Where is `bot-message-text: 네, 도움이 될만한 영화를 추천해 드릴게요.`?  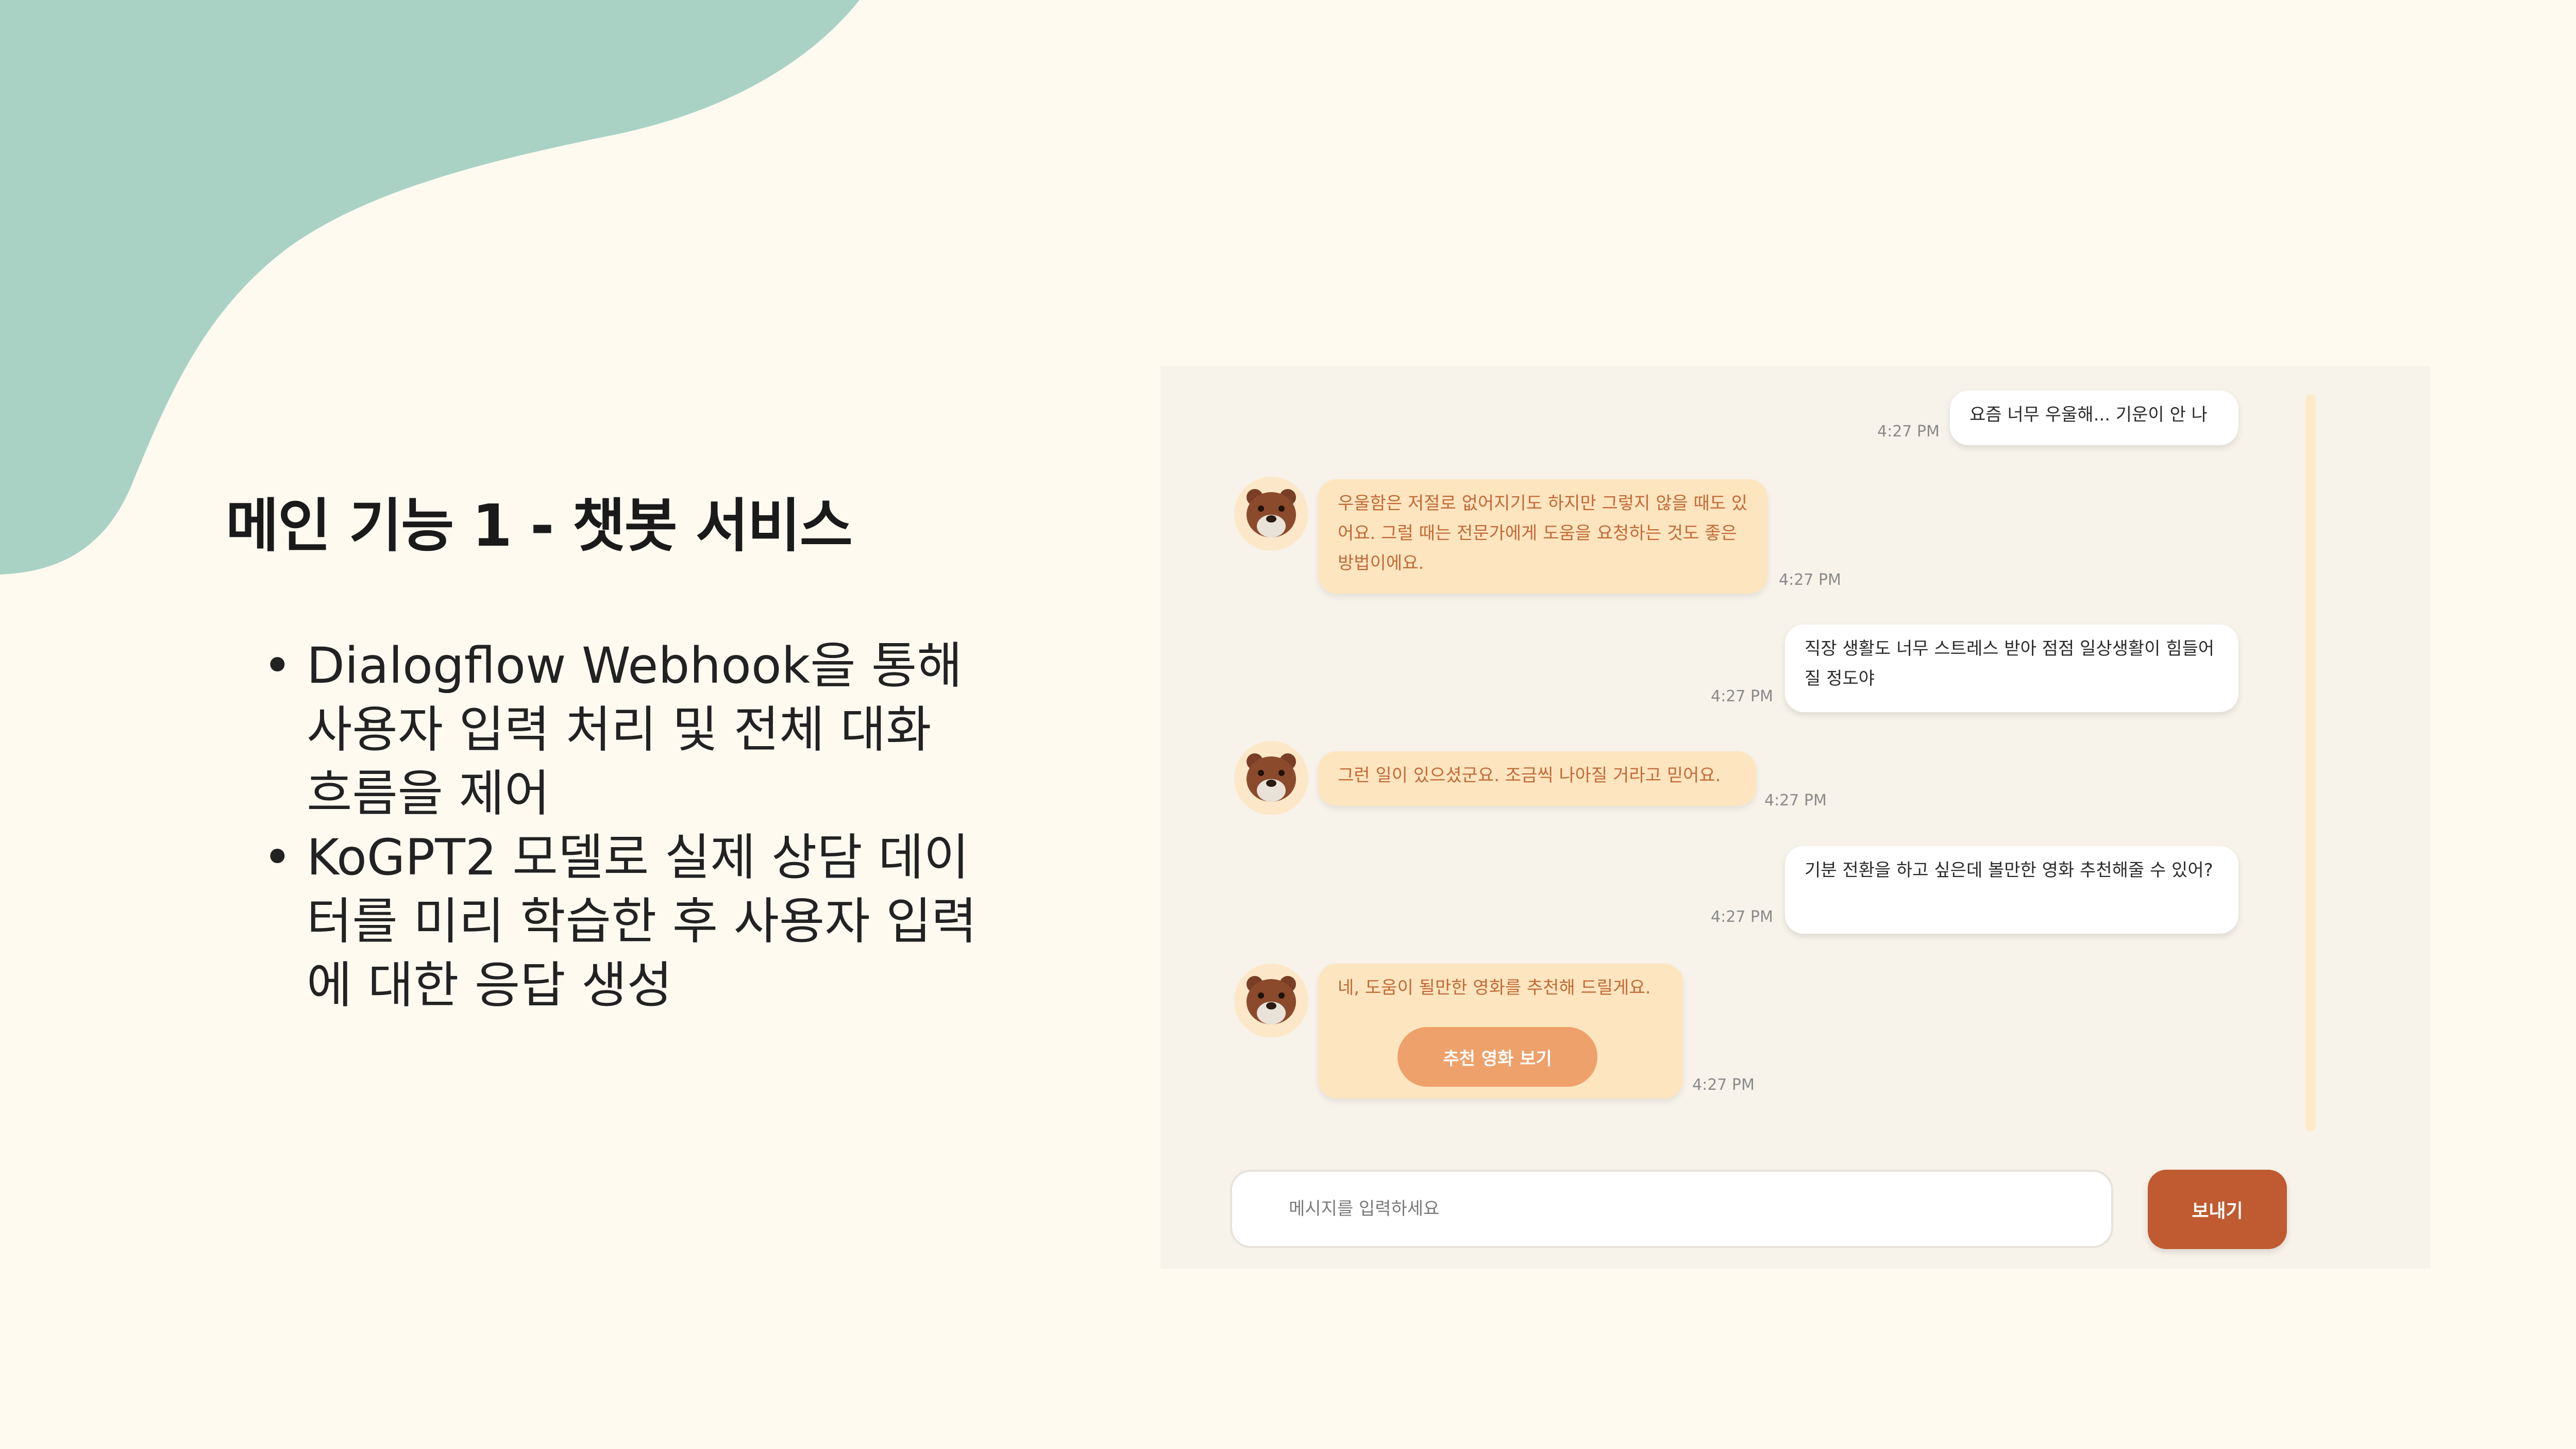 bot-message-text: 네, 도움이 될만한 영화를 추천해 드릴게요. is located at coordinates (1494, 988).